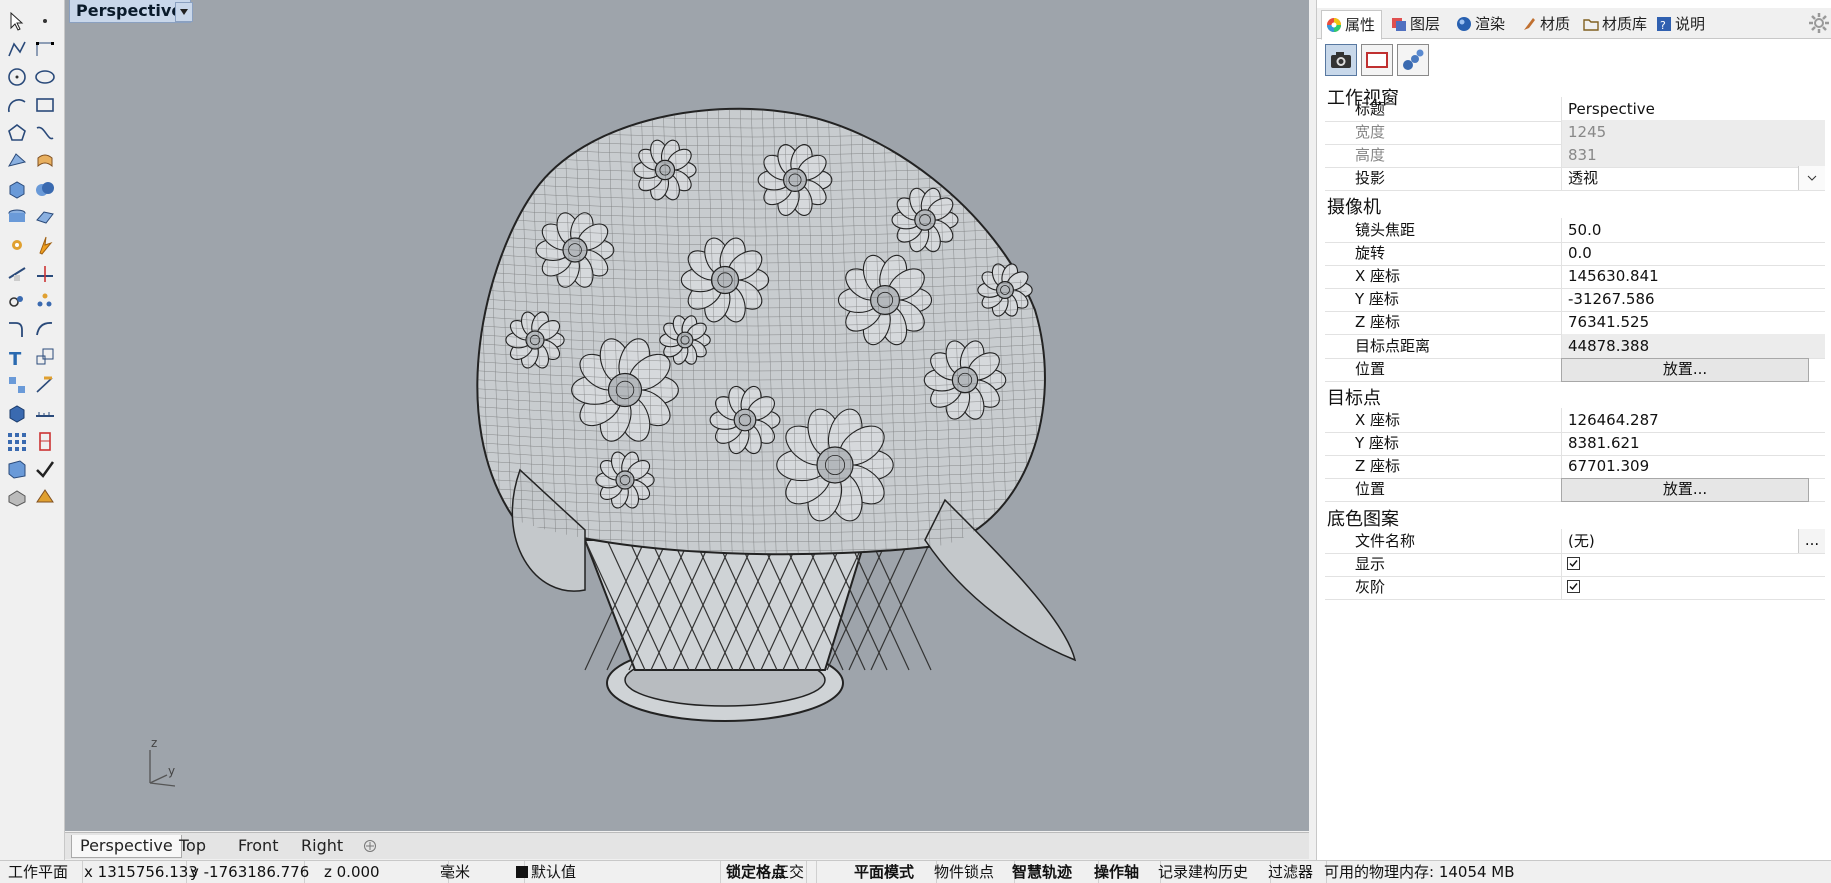 The width and height of the screenshot is (1831, 883). I want to click on point-icon, so click(45, 21).